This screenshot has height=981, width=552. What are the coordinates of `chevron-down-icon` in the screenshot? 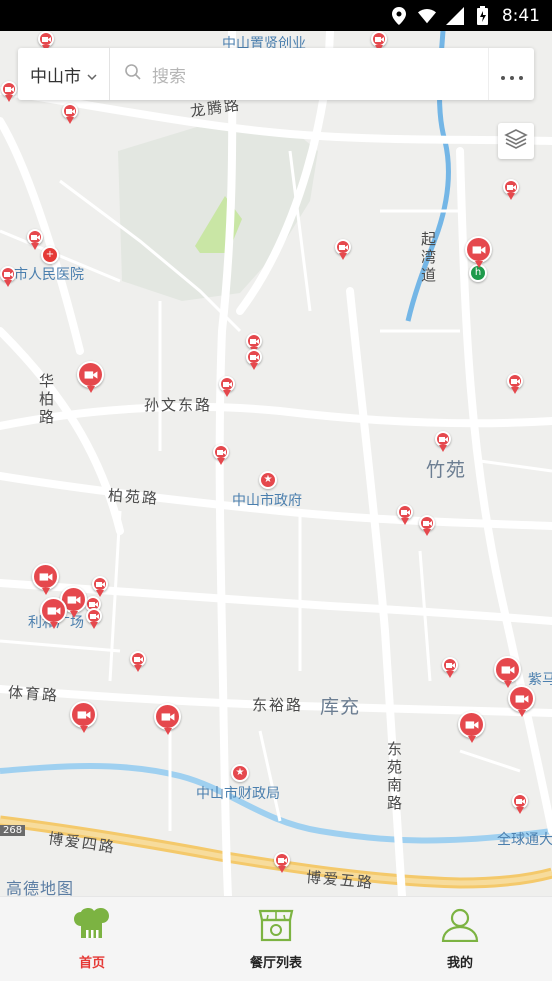 It's located at (92, 74).